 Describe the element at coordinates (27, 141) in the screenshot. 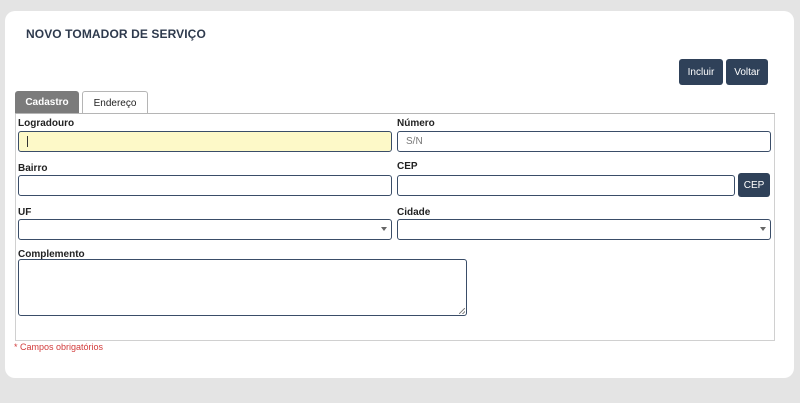

I see `text-caret` at that location.